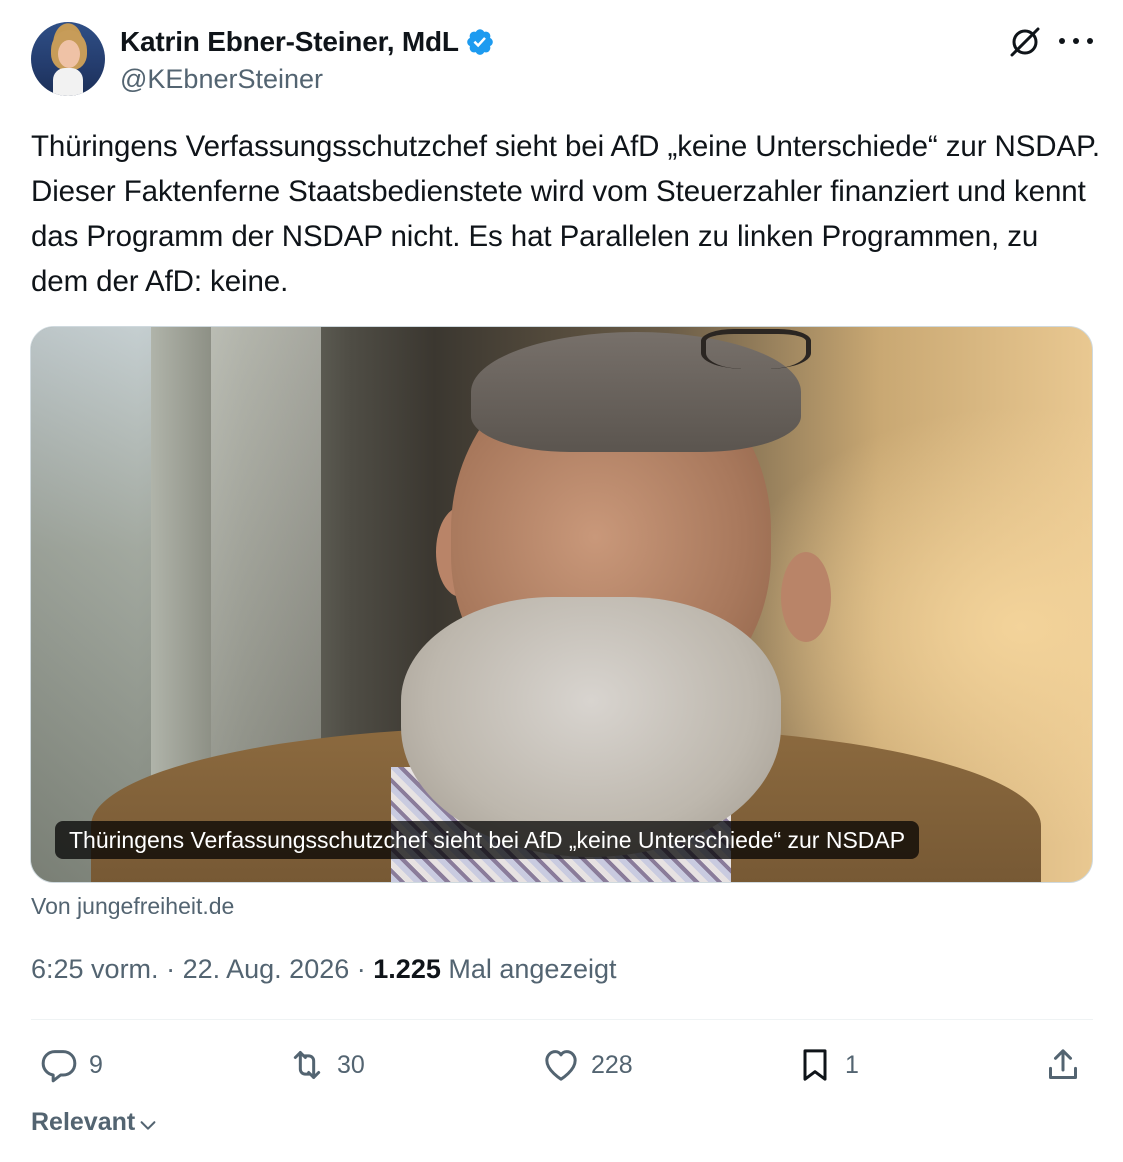 Image resolution: width=1123 pixels, height=1162 pixels. I want to click on share-icon, so click(1063, 1064).